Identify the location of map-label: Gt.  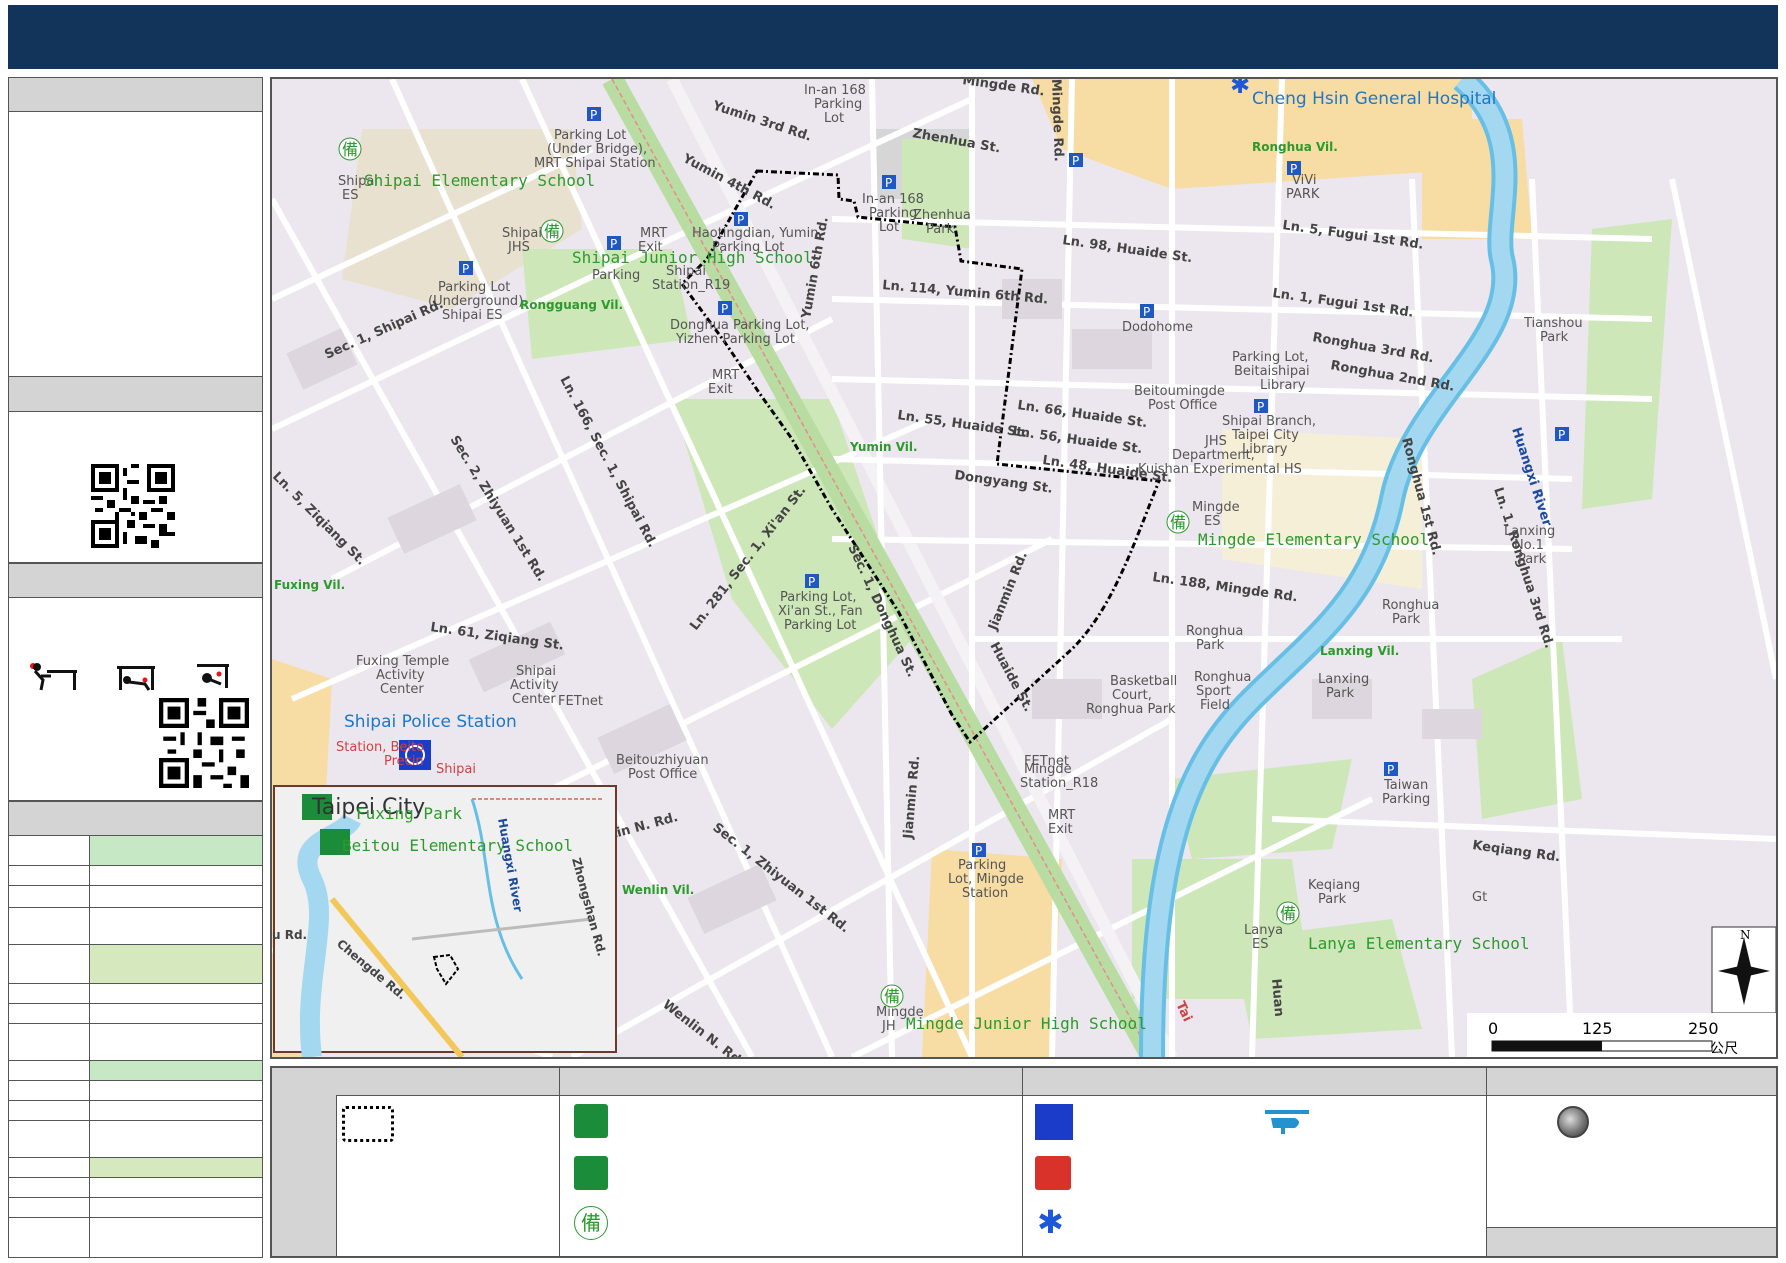
(1479, 897).